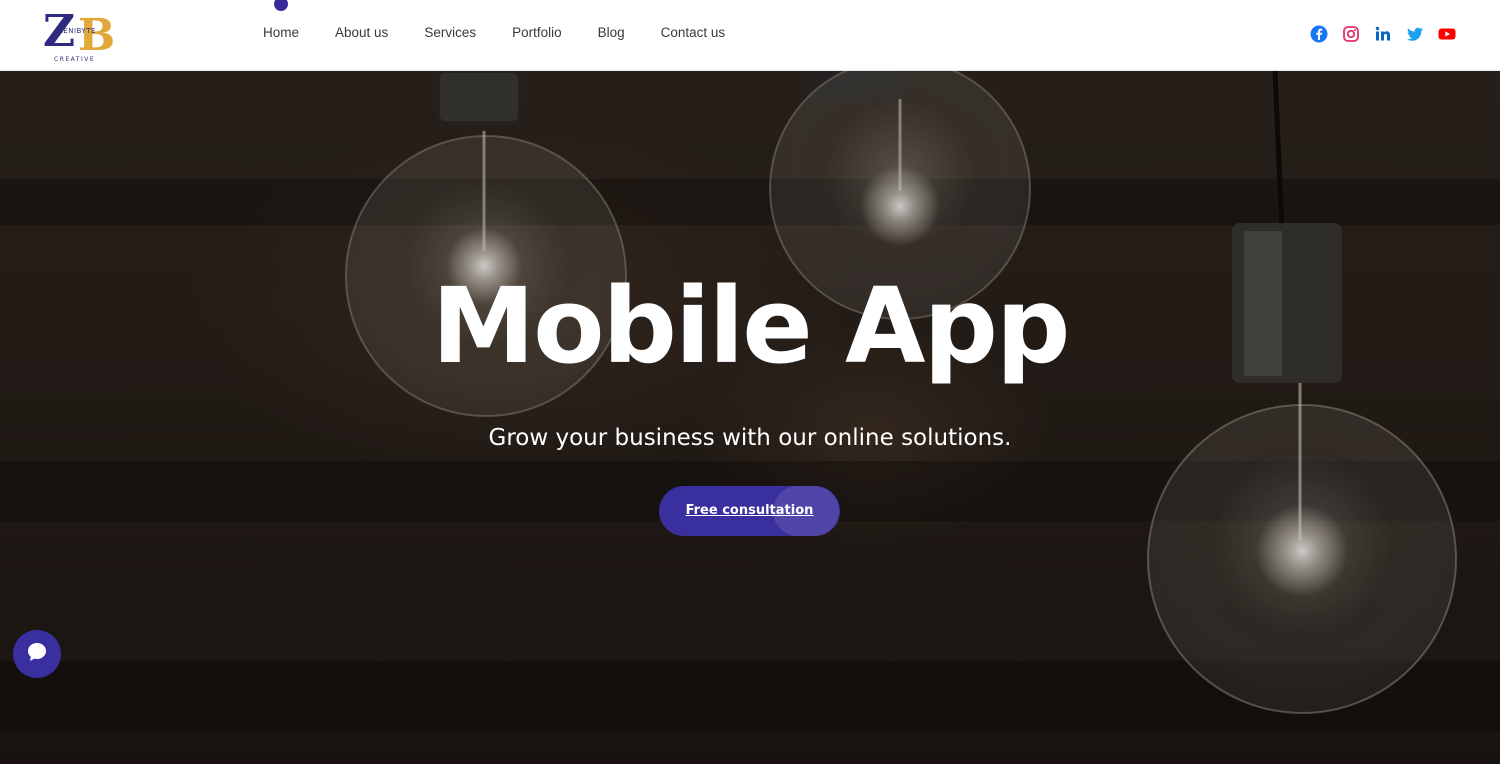 Image resolution: width=1500 pixels, height=764 pixels. What do you see at coordinates (751, 326) in the screenshot?
I see `hero-title: Mobile App` at bounding box center [751, 326].